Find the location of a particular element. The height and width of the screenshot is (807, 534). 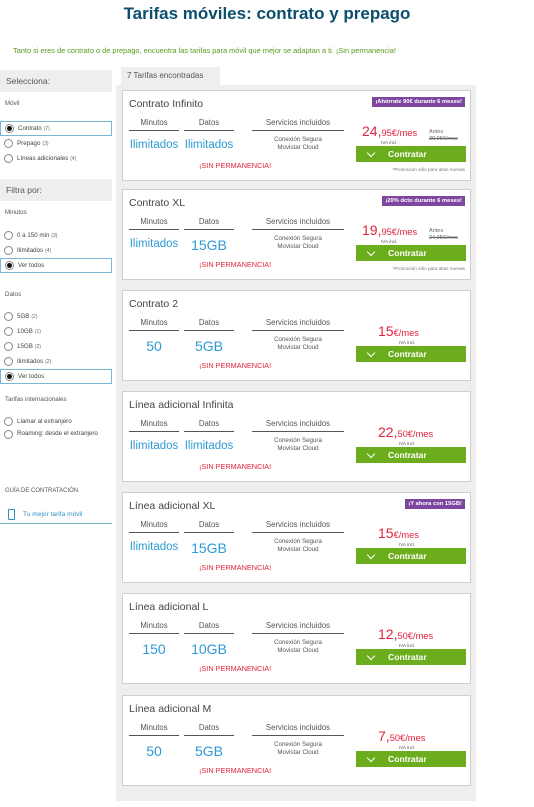

datos-header: Datos is located at coordinates (209, 124).